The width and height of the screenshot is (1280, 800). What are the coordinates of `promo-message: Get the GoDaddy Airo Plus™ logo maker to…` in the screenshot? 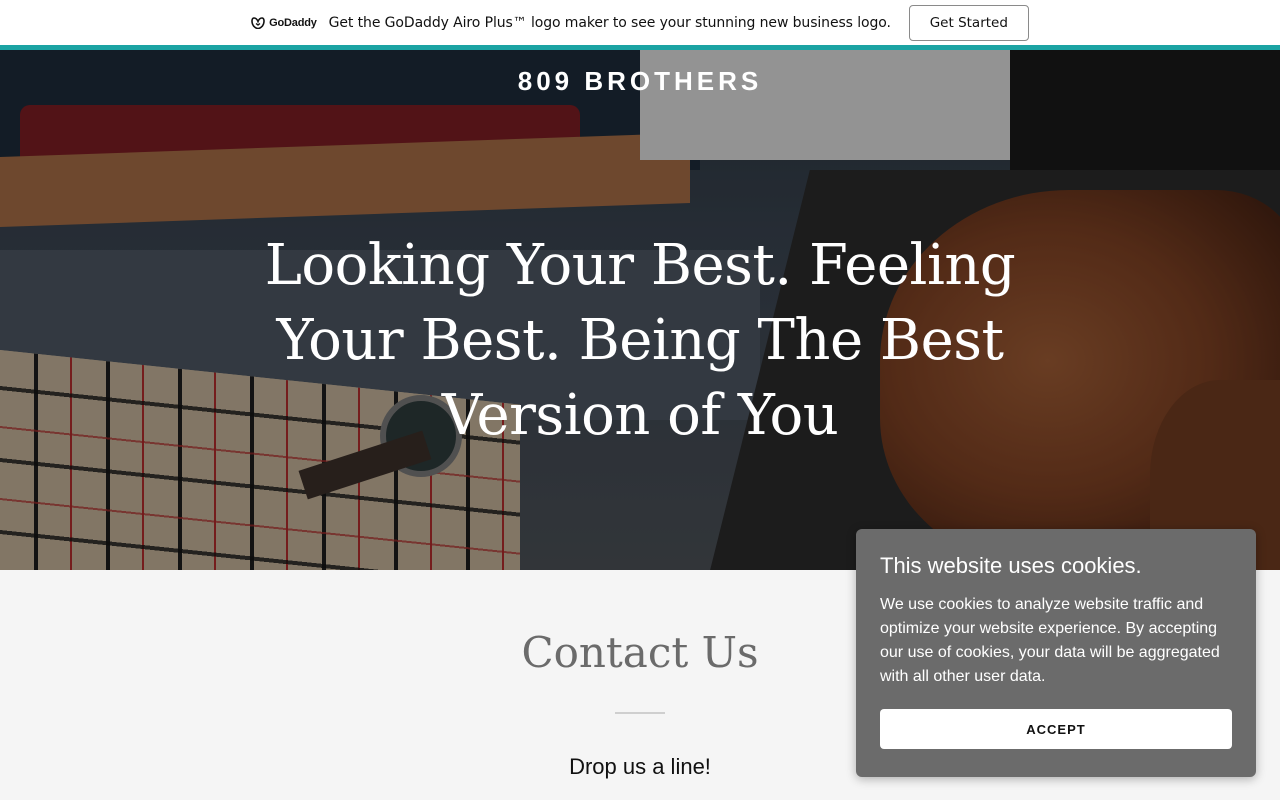 It's located at (609, 22).